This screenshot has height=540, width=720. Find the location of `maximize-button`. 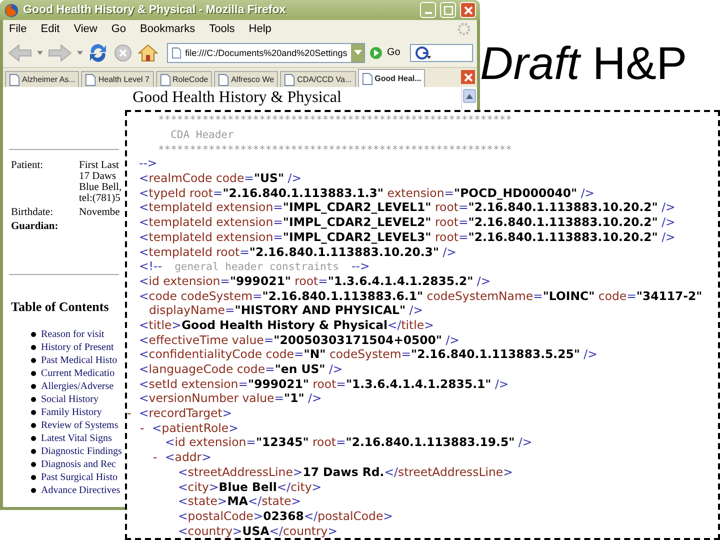

maximize-button is located at coordinates (448, 10).